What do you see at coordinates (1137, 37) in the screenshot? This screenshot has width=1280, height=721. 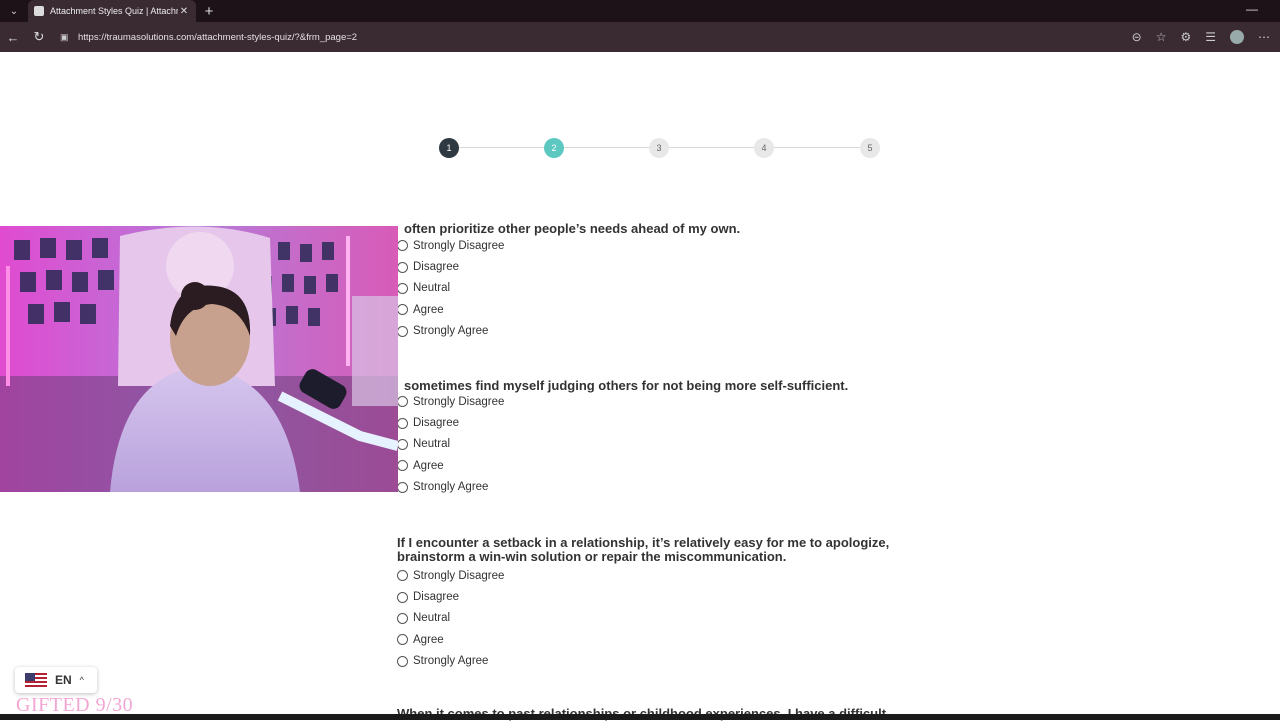 I see `reading-mode-icon: ⊝` at bounding box center [1137, 37].